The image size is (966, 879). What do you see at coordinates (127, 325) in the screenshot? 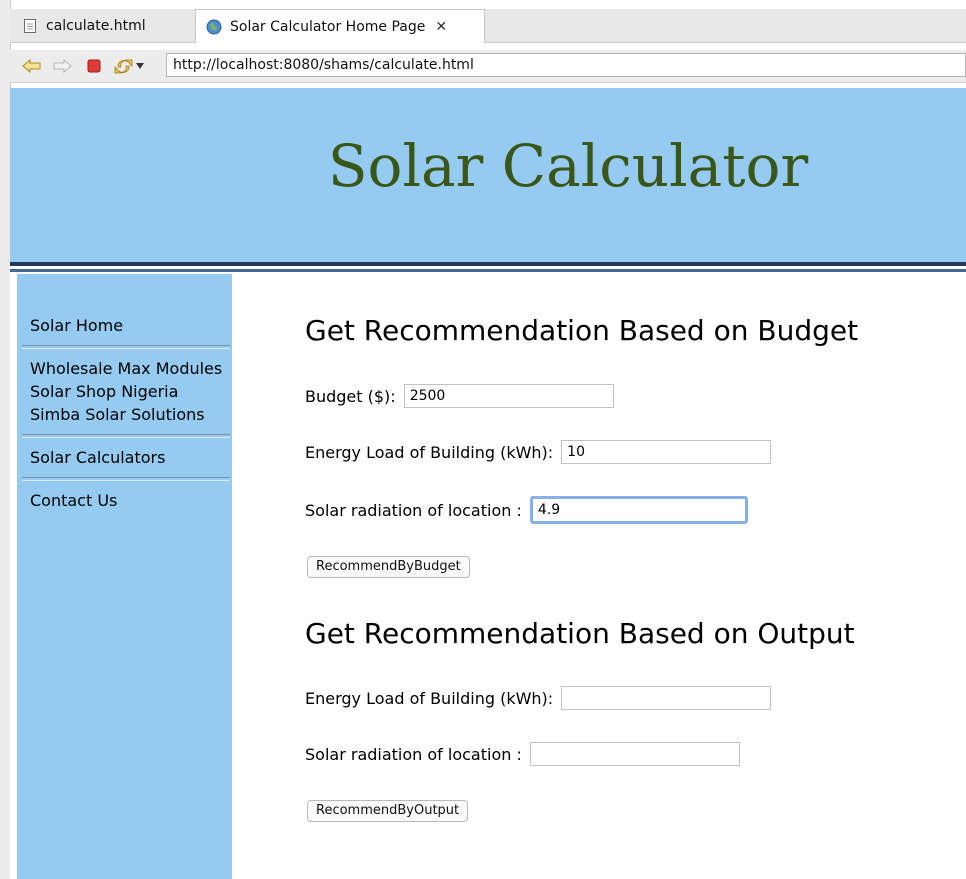
I see `nav-link-solar-home: Solar Home` at bounding box center [127, 325].